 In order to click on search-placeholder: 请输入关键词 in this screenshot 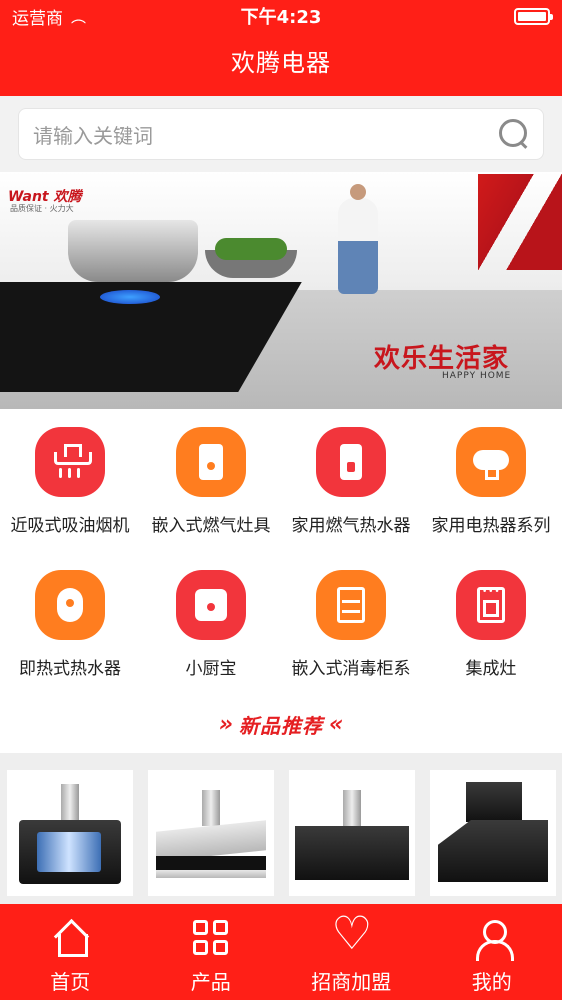, I will do `click(93, 135)`.